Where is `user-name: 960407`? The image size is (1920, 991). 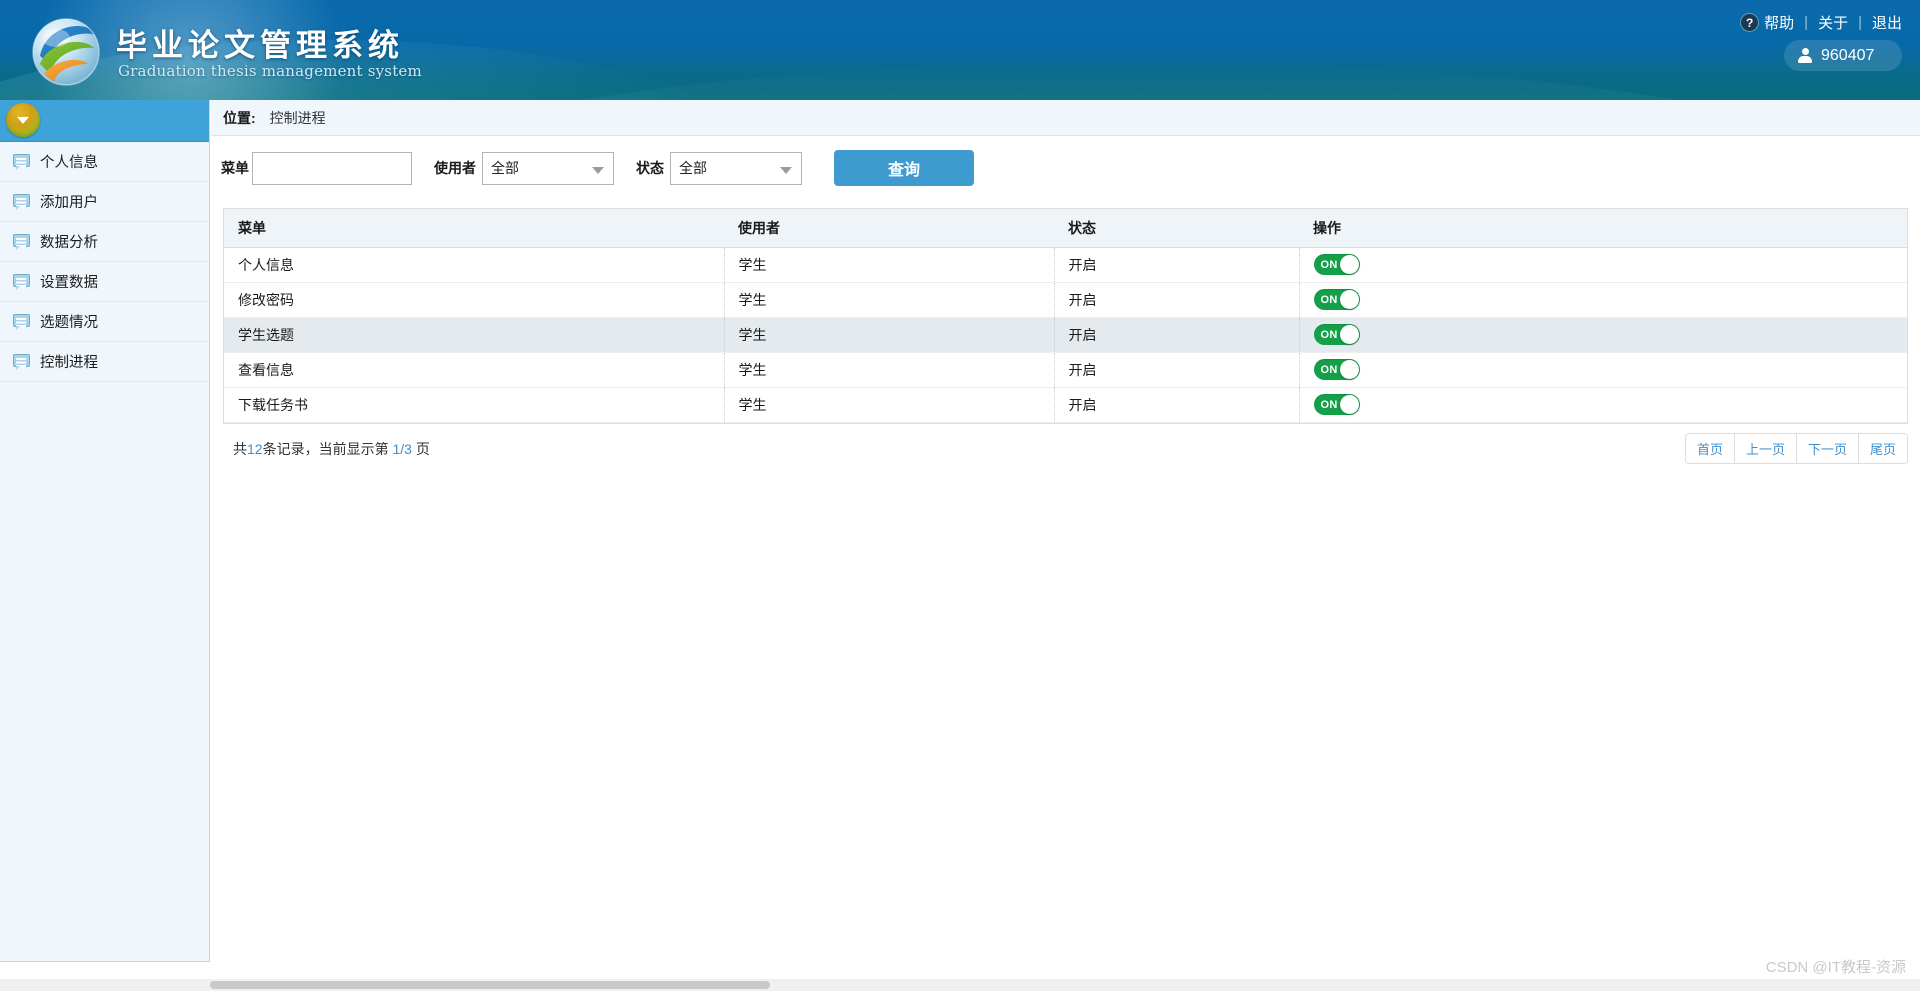 user-name: 960407 is located at coordinates (1848, 55).